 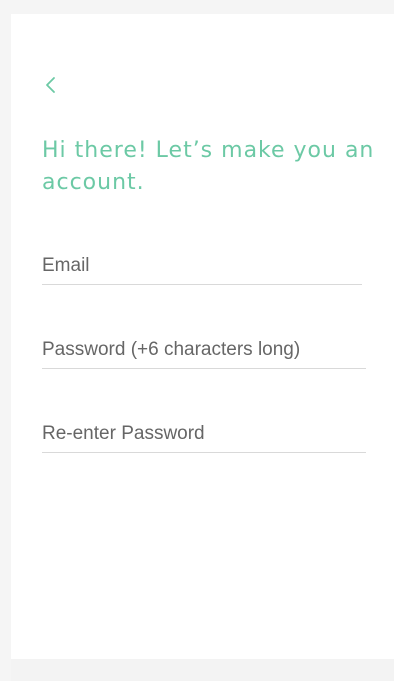 I want to click on email-field, so click(x=202, y=266).